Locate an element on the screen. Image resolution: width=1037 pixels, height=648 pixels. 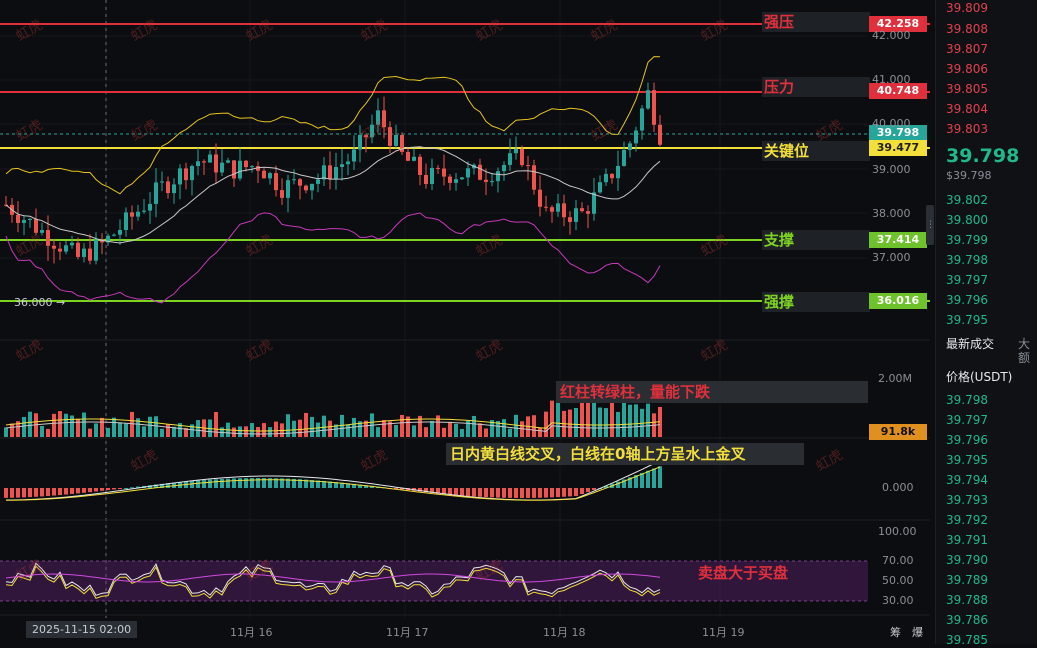
bid-price: 39.800 is located at coordinates (967, 220).